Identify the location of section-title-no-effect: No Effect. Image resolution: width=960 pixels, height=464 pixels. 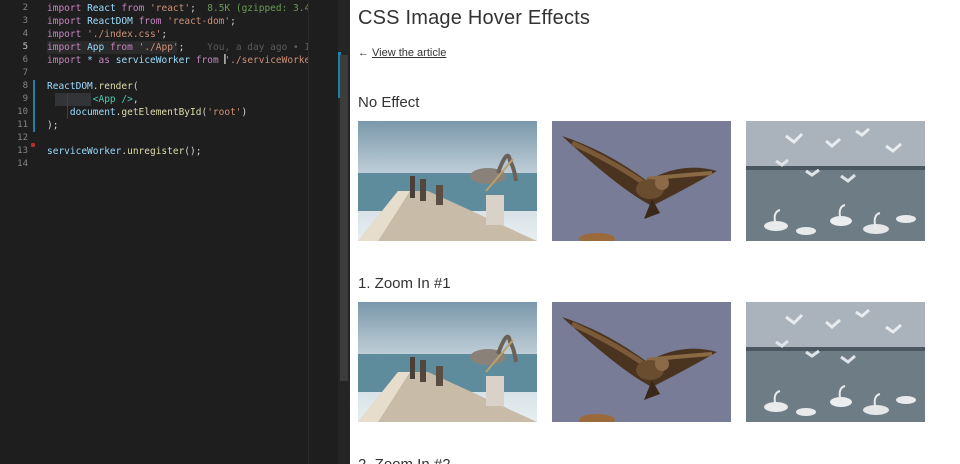
(389, 102).